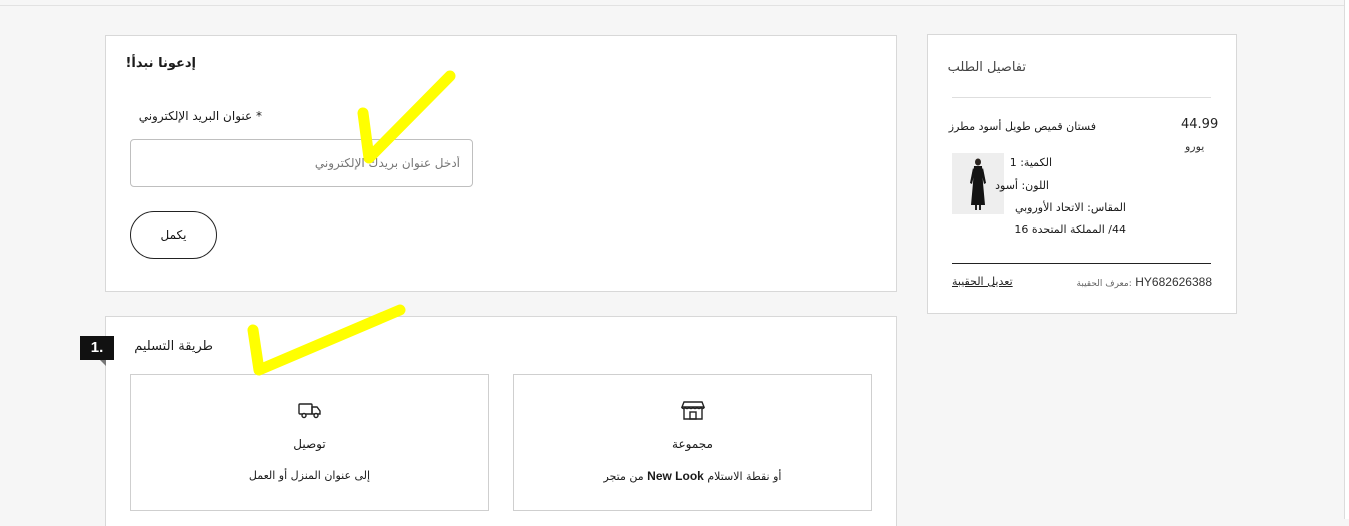 This screenshot has height=526, width=1349. I want to click on home-delivery-subtitle: إلى عنوان المنزل أو العمل, so click(309, 475).